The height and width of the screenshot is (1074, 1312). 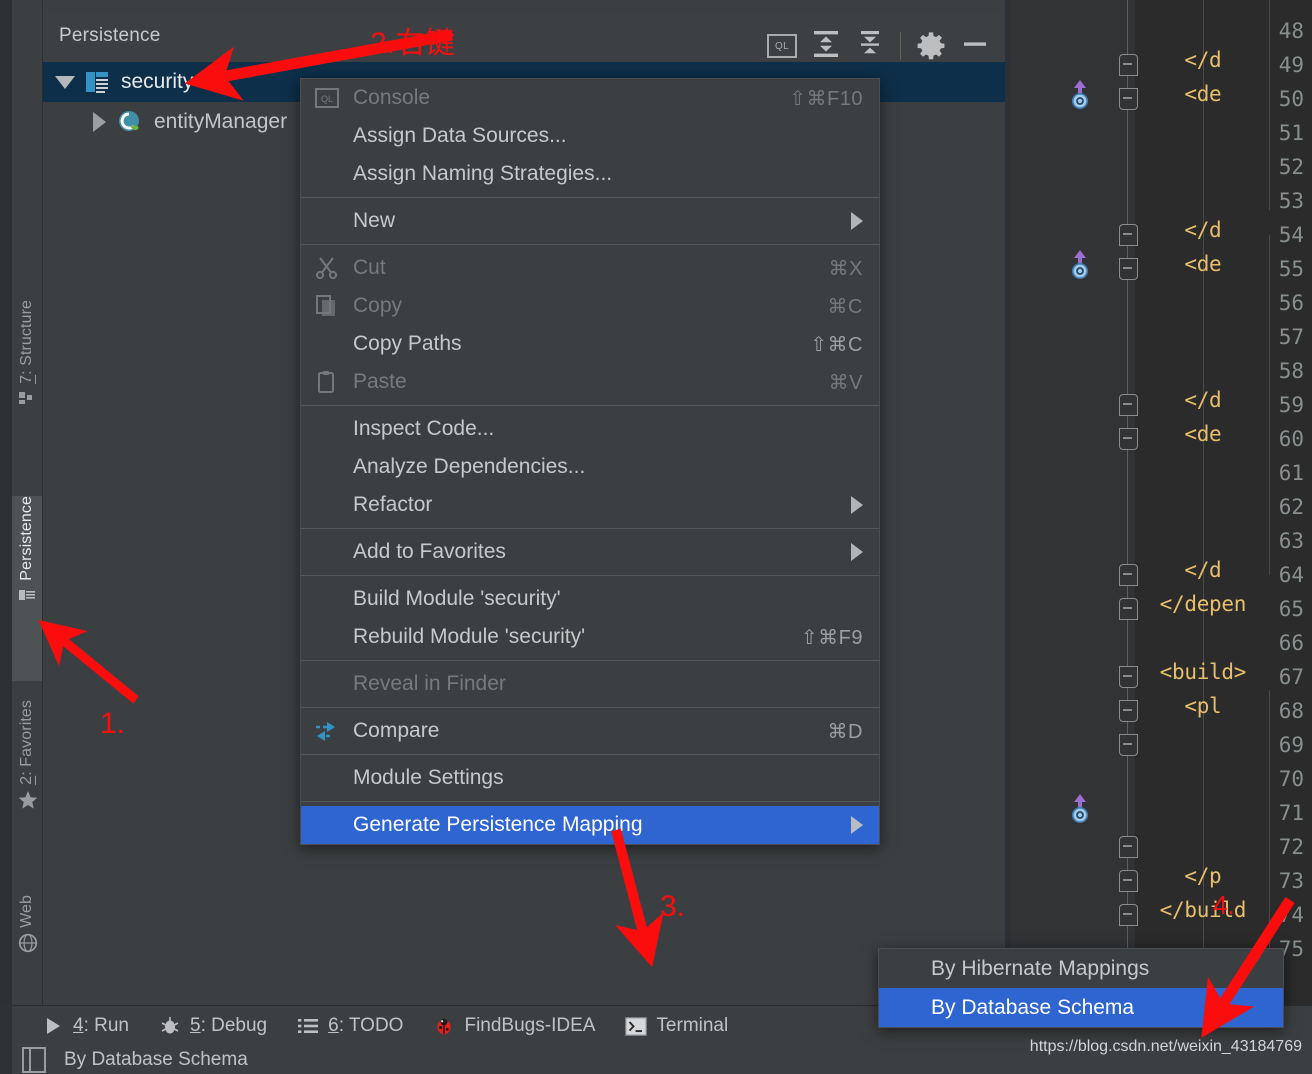 I want to click on menu-item-compare: Compare ⌘D, so click(x=590, y=731).